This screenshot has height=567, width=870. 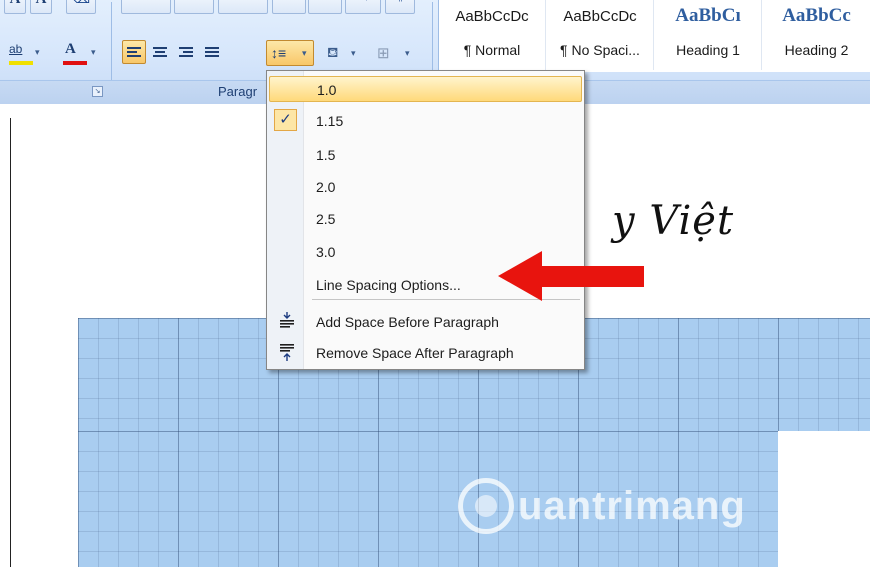 What do you see at coordinates (492, 35) in the screenshot?
I see `style-normal: AaBbCcDc ¶ Normal` at bounding box center [492, 35].